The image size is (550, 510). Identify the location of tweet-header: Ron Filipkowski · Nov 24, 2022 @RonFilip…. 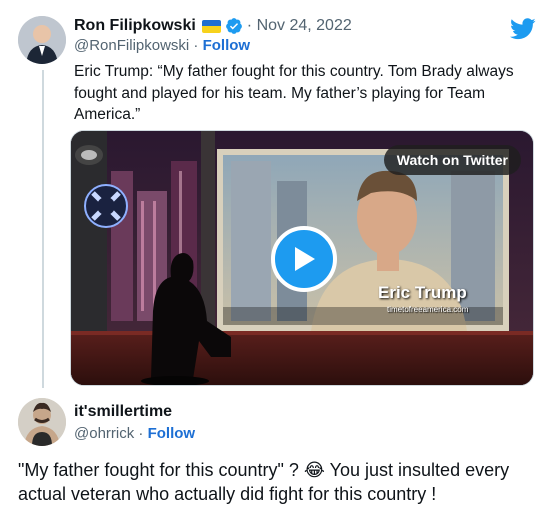
(213, 36).